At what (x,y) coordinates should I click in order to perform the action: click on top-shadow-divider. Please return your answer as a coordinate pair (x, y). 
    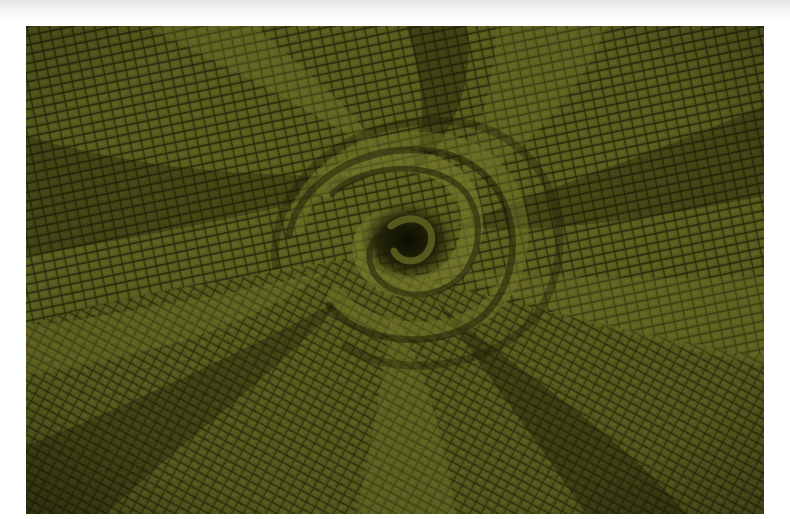
    Looking at the image, I should click on (395, 11).